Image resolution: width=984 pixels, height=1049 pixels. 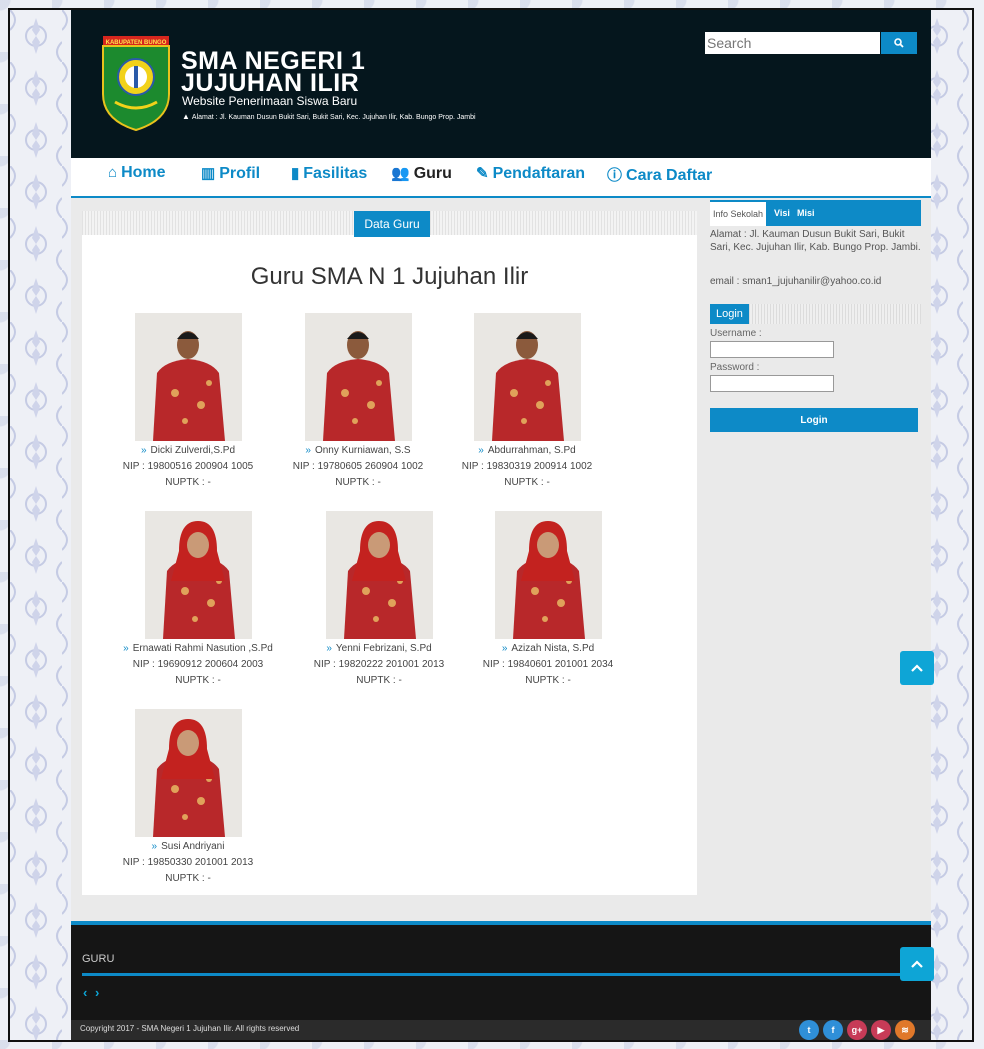 What do you see at coordinates (796, 281) in the screenshot?
I see `school-email: email : sman1_jujuhanilir@yahoo.co.id` at bounding box center [796, 281].